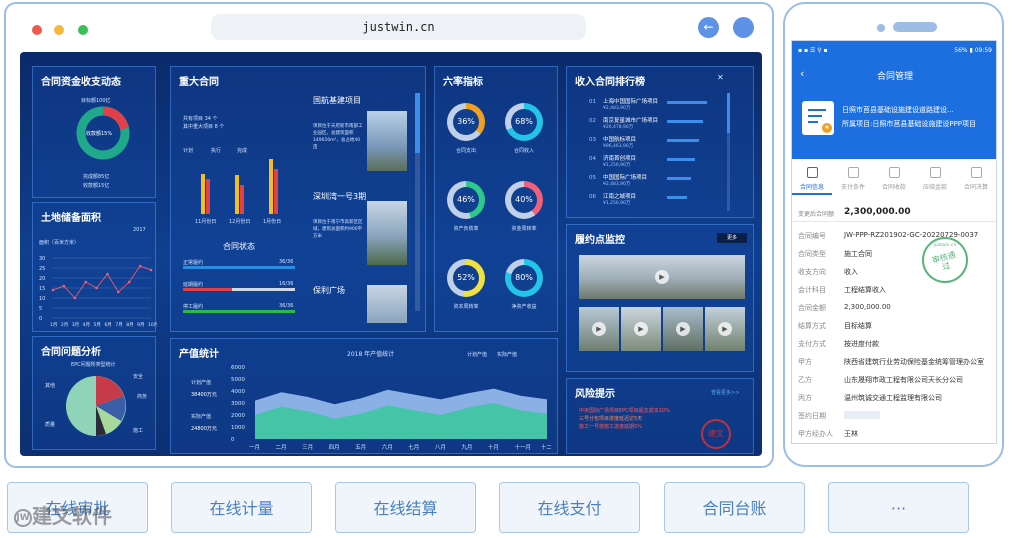 Image resolution: width=1013 pixels, height=538 pixels. Describe the element at coordinates (569, 507) in the screenshot. I see `tile-online-payment: 在线支付` at that location.